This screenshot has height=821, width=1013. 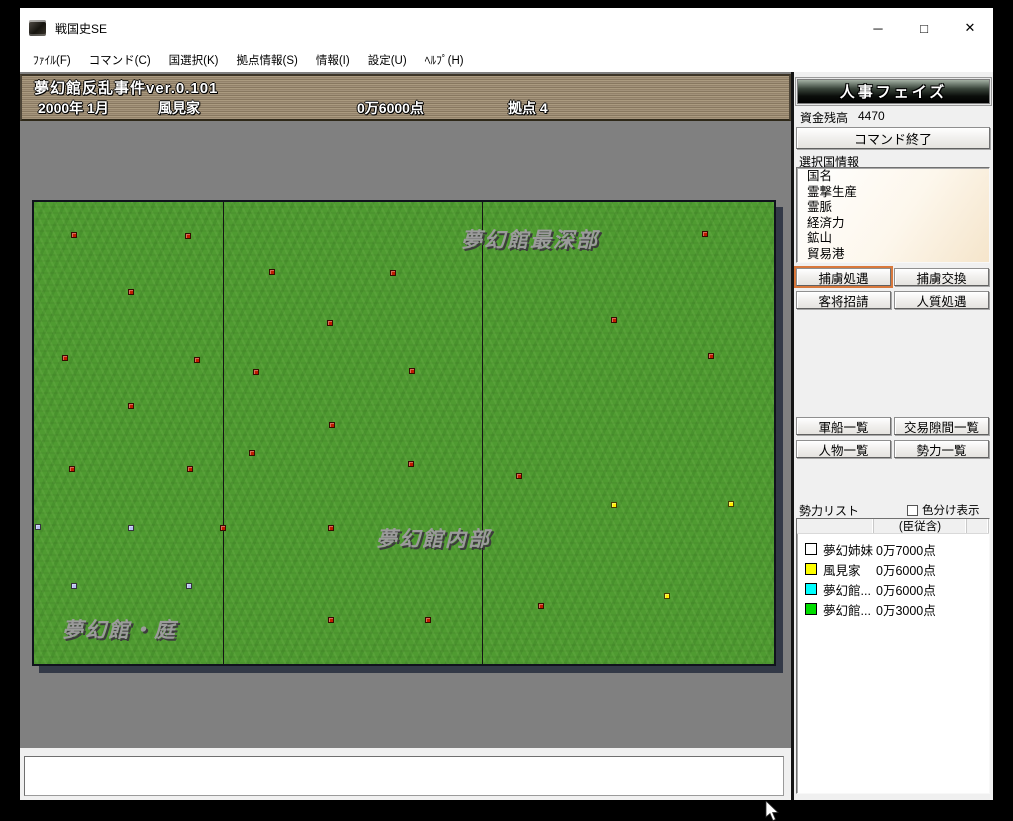 I want to click on menu-country-select: 国選択(K), so click(x=194, y=60).